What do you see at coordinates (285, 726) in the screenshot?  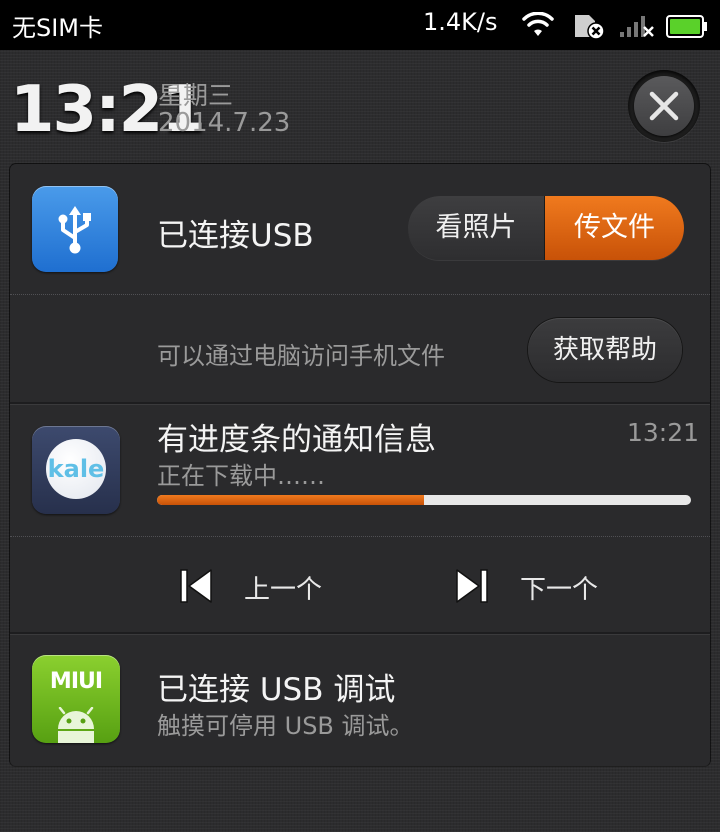 I see `usb-debug-subtitle: 触摸可停用 USB 调试。` at bounding box center [285, 726].